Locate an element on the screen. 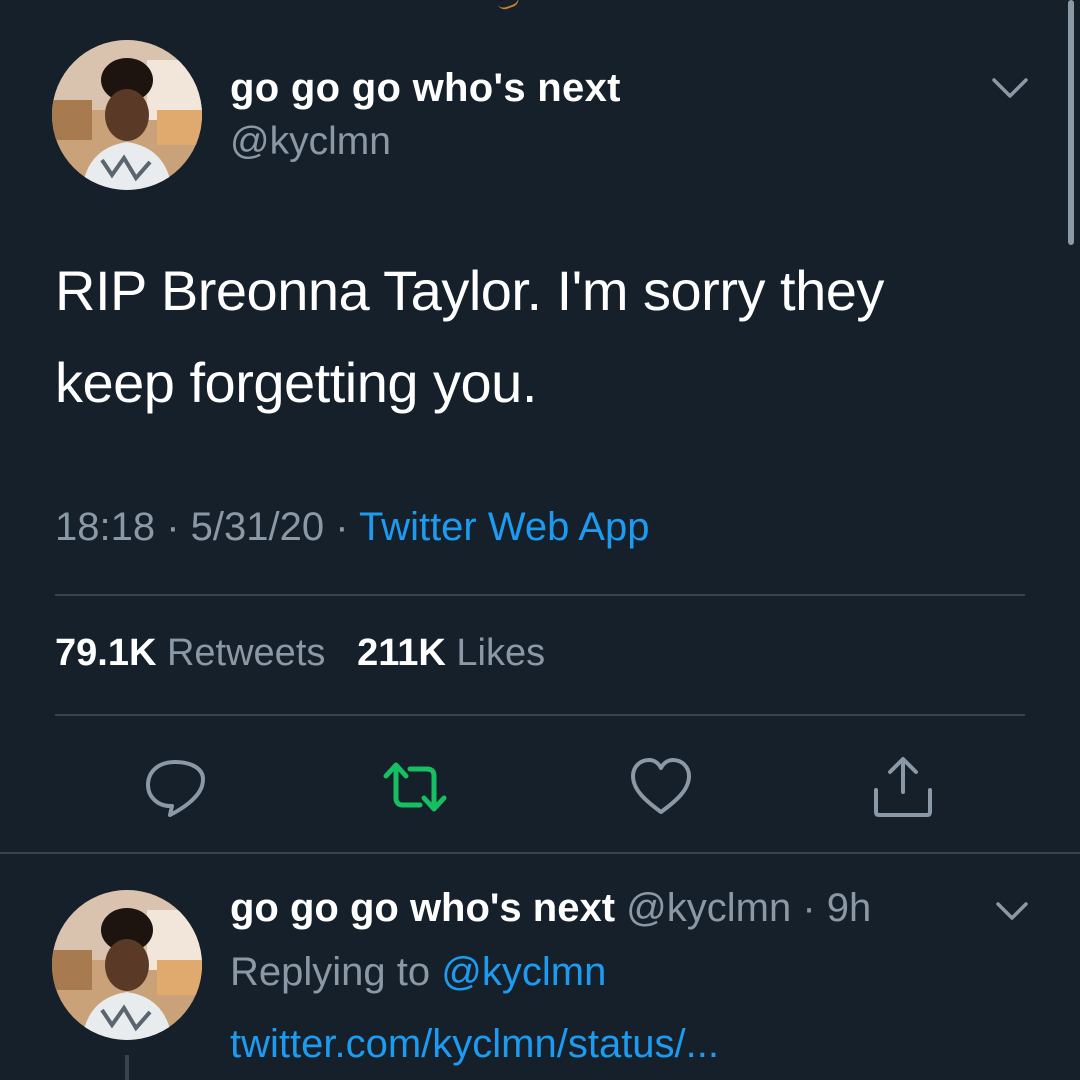 The height and width of the screenshot is (1080, 1080). reply-age: 9h is located at coordinates (849, 908).